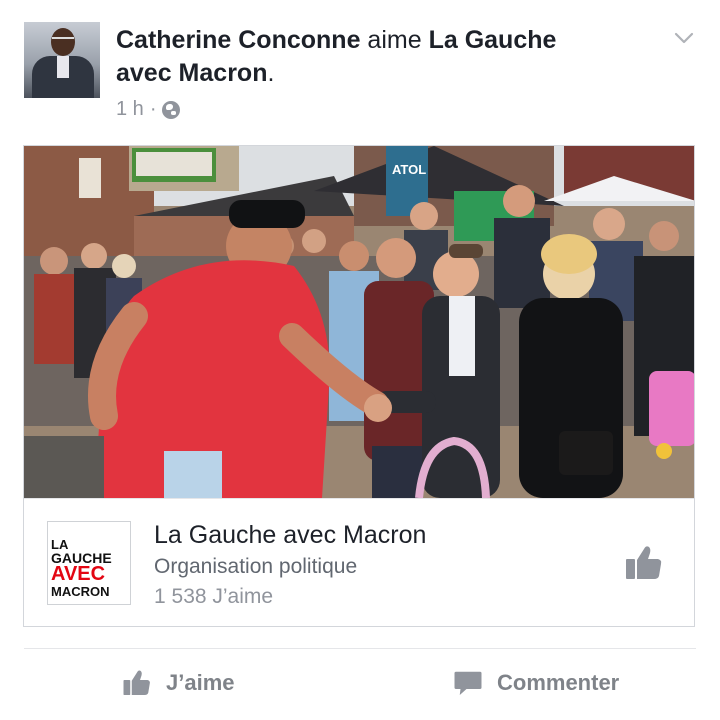  Describe the element at coordinates (409, 169) in the screenshot. I see `photo-sign-text: ATOL` at that location.